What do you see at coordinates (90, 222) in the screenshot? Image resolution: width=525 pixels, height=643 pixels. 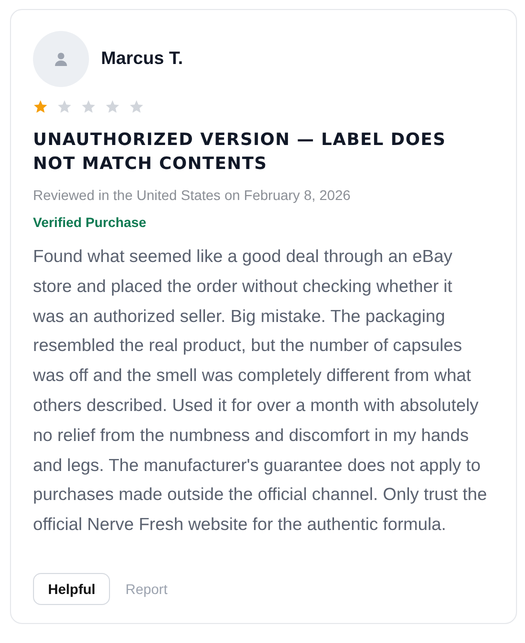 I see `verified-purchase-label: Verified Purchase` at bounding box center [90, 222].